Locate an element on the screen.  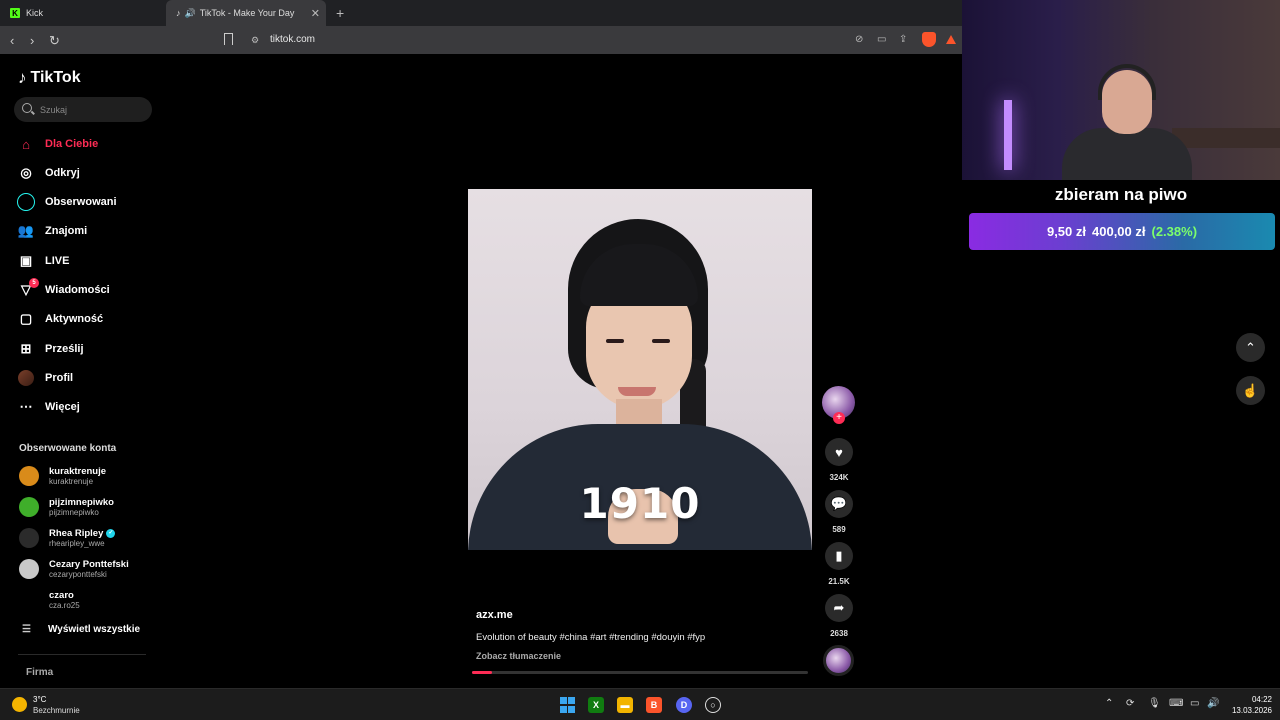
new-tab-button: + is located at coordinates (340, 13).